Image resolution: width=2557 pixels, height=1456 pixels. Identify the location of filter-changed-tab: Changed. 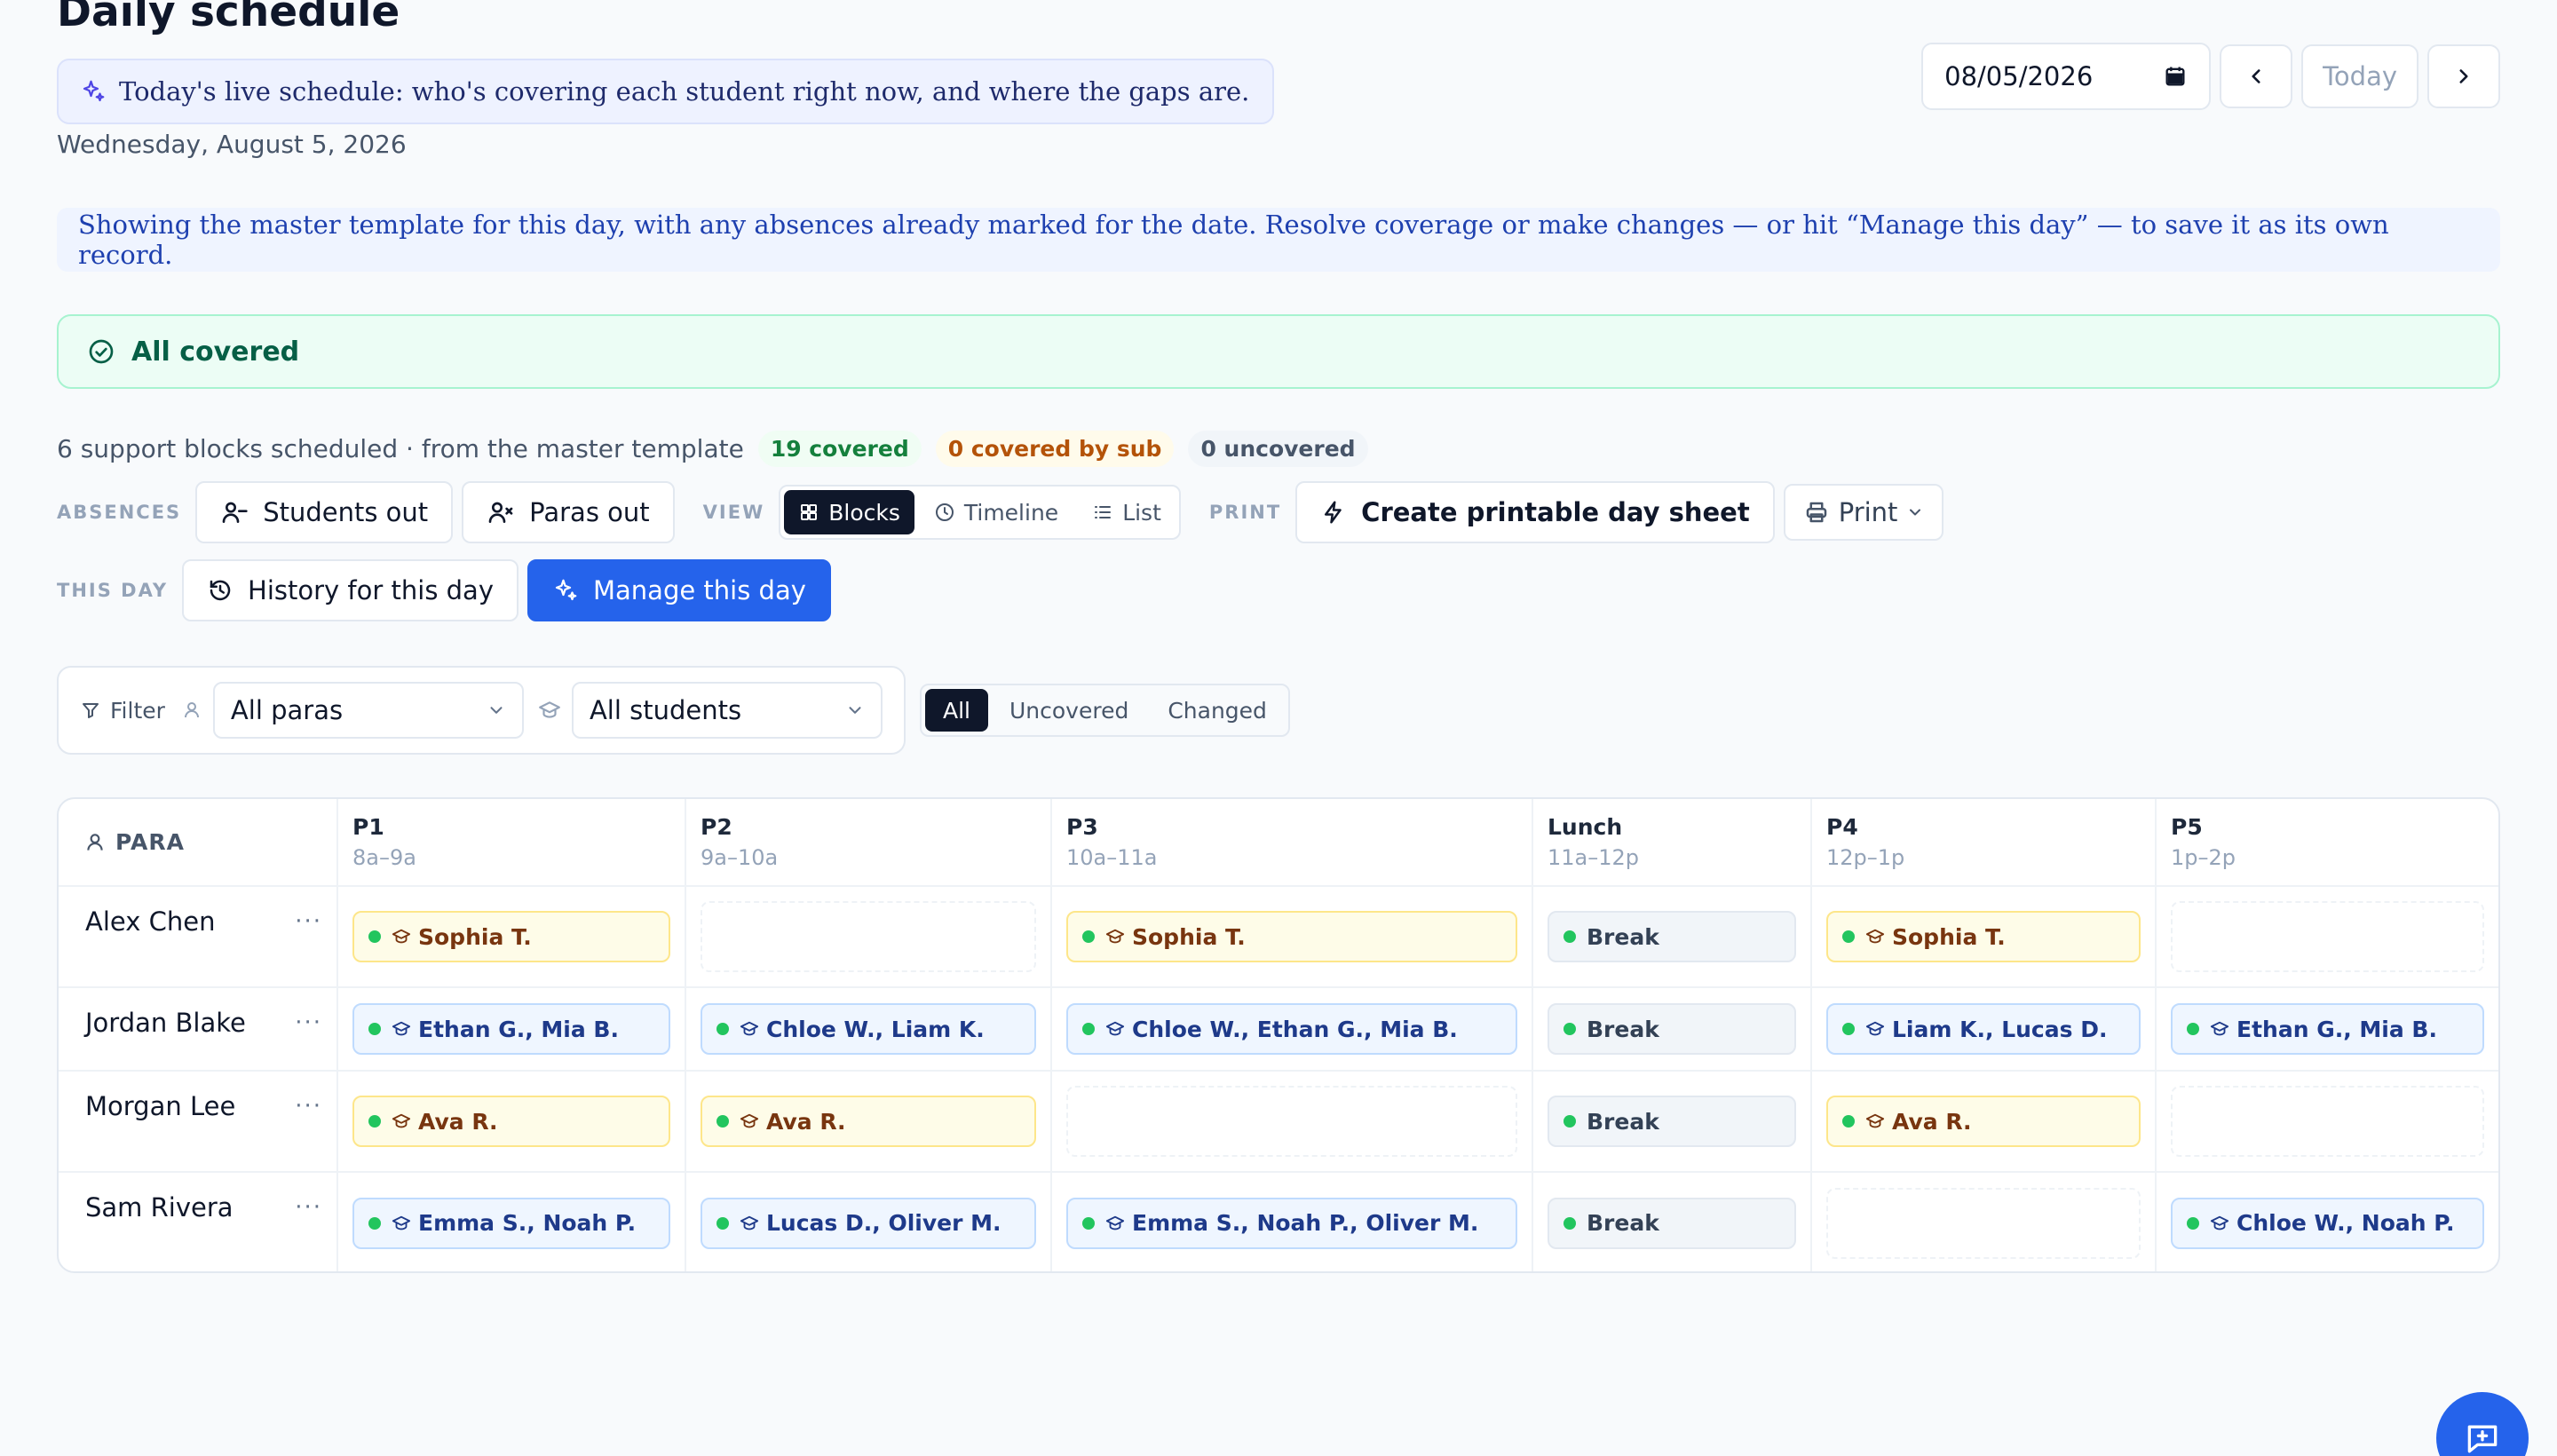
(1217, 710).